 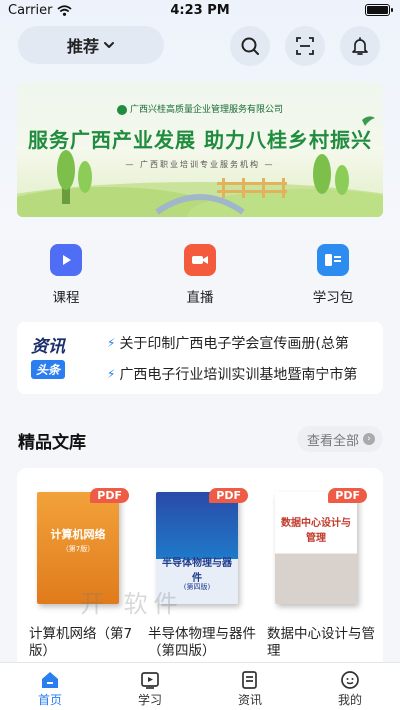 What do you see at coordinates (369, 439) in the screenshot?
I see `chevron-right-icon: ›` at bounding box center [369, 439].